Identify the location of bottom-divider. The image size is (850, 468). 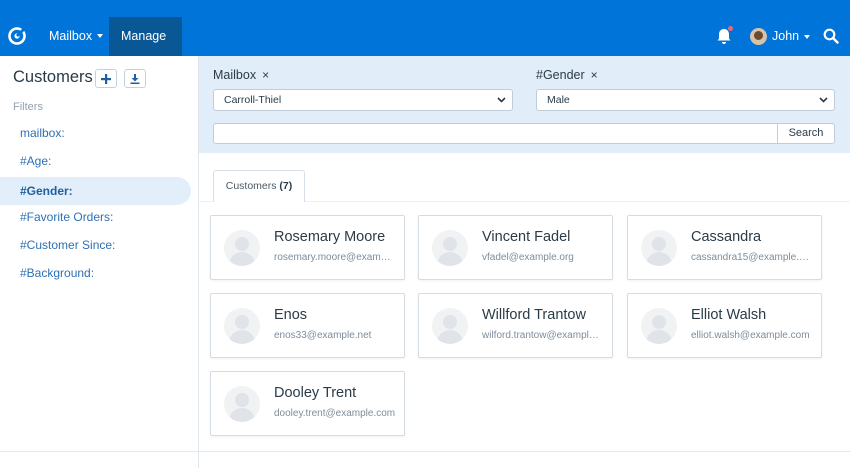
(425, 451).